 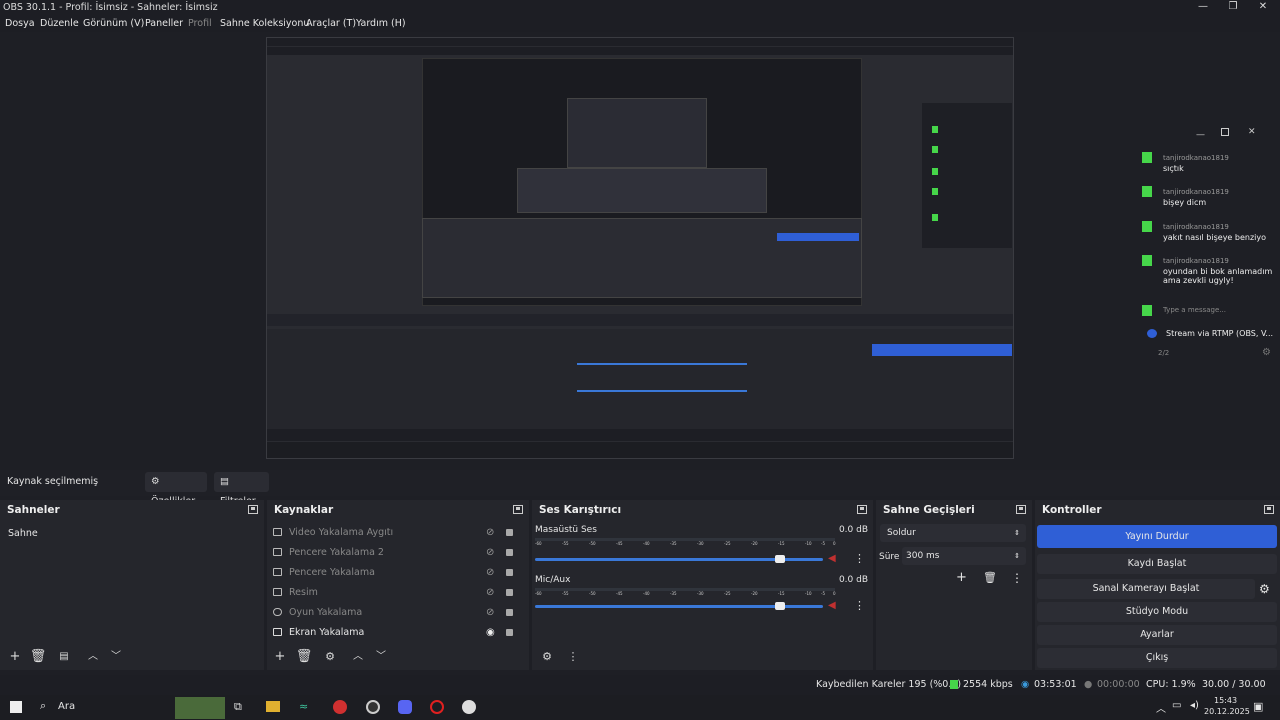 I want to click on stop-streaming-button: Yayını Durdur, so click(x=1157, y=536).